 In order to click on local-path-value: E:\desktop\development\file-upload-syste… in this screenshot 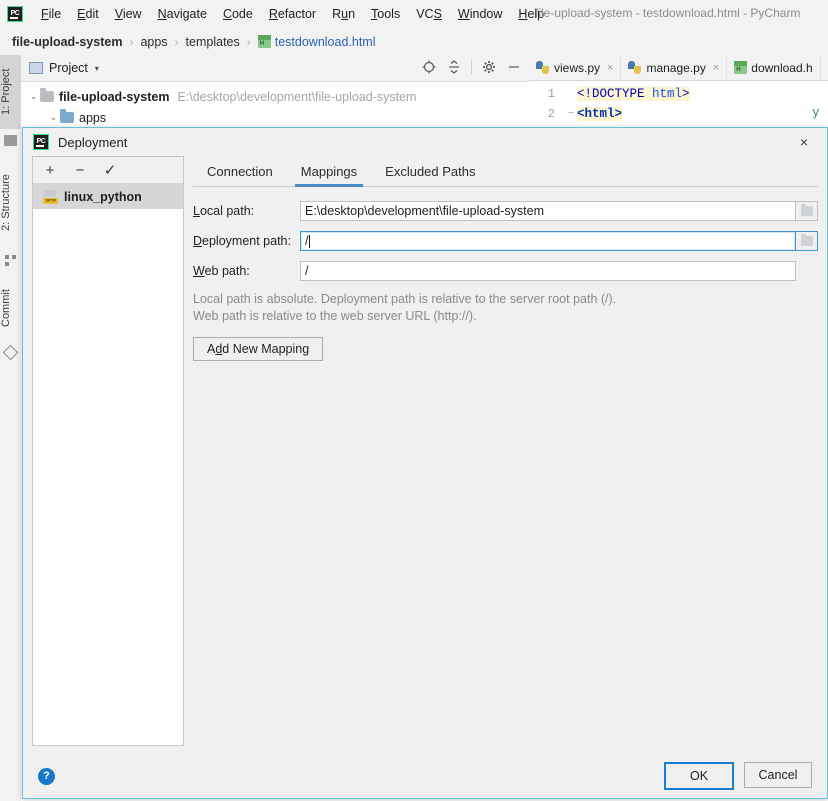, I will do `click(425, 211)`.